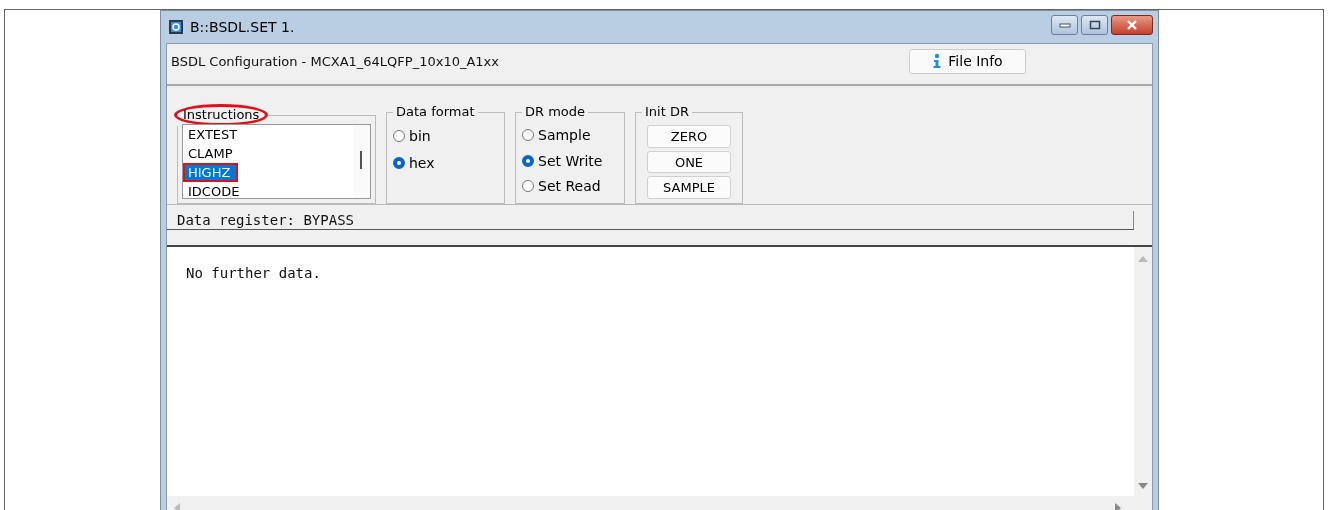 This screenshot has width=1328, height=510. What do you see at coordinates (335, 61) in the screenshot?
I see `configuration-label: BSDL Configuration - MCXA1_64LQFP_10x10_A1xx` at bounding box center [335, 61].